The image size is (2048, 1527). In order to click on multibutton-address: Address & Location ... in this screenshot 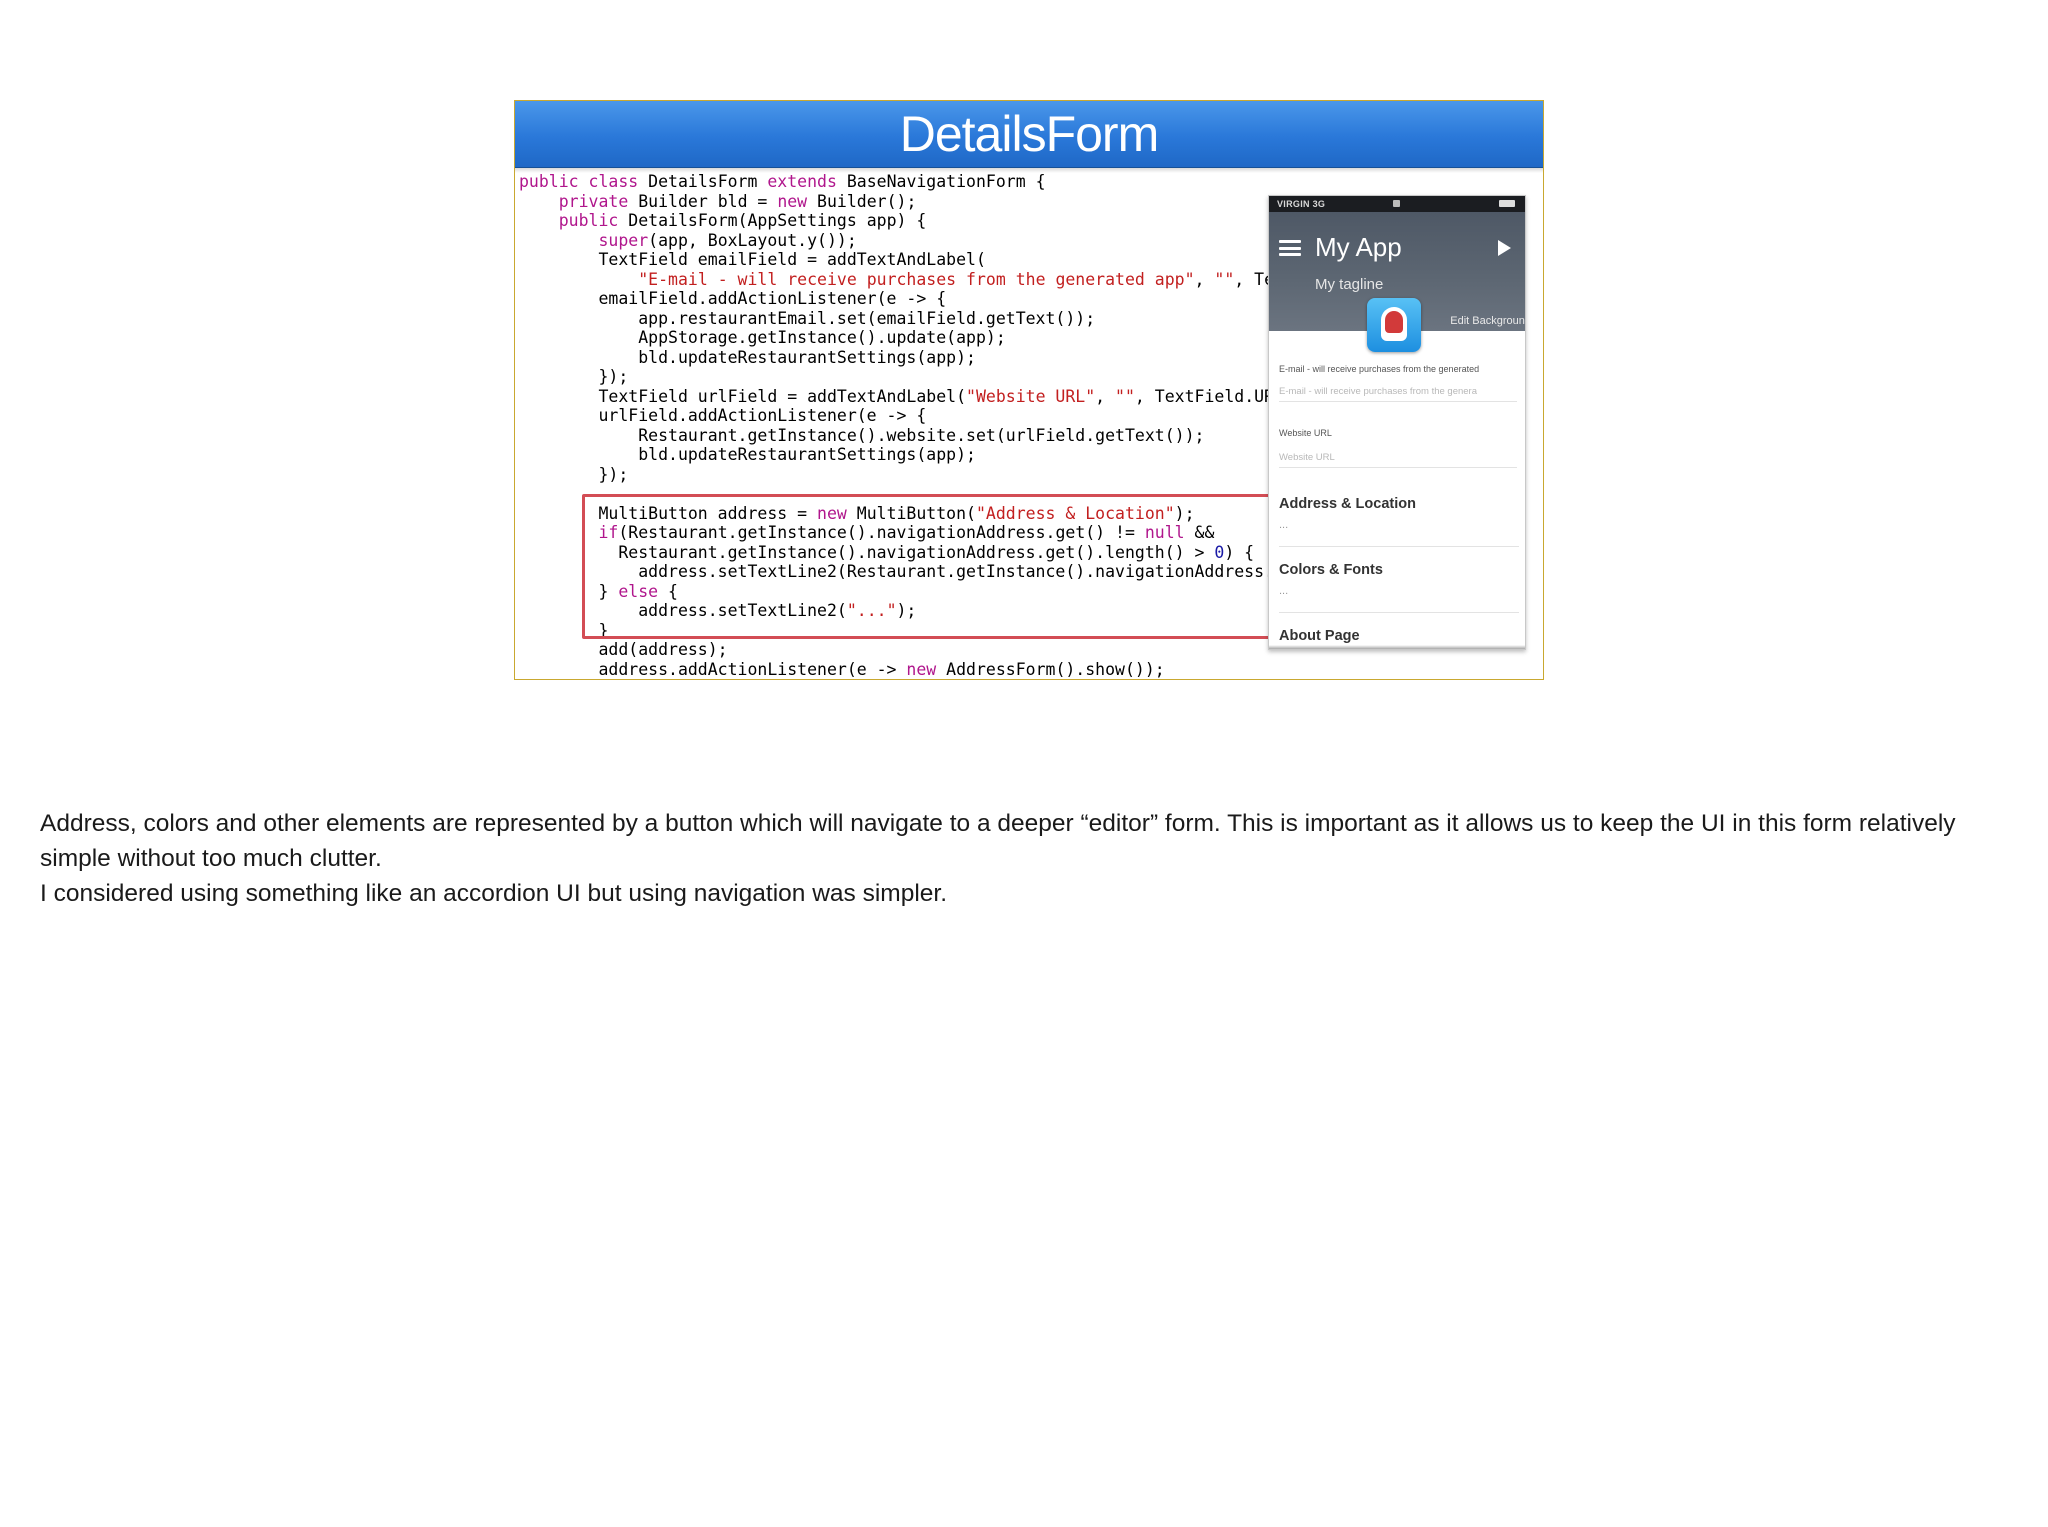, I will do `click(1399, 521)`.